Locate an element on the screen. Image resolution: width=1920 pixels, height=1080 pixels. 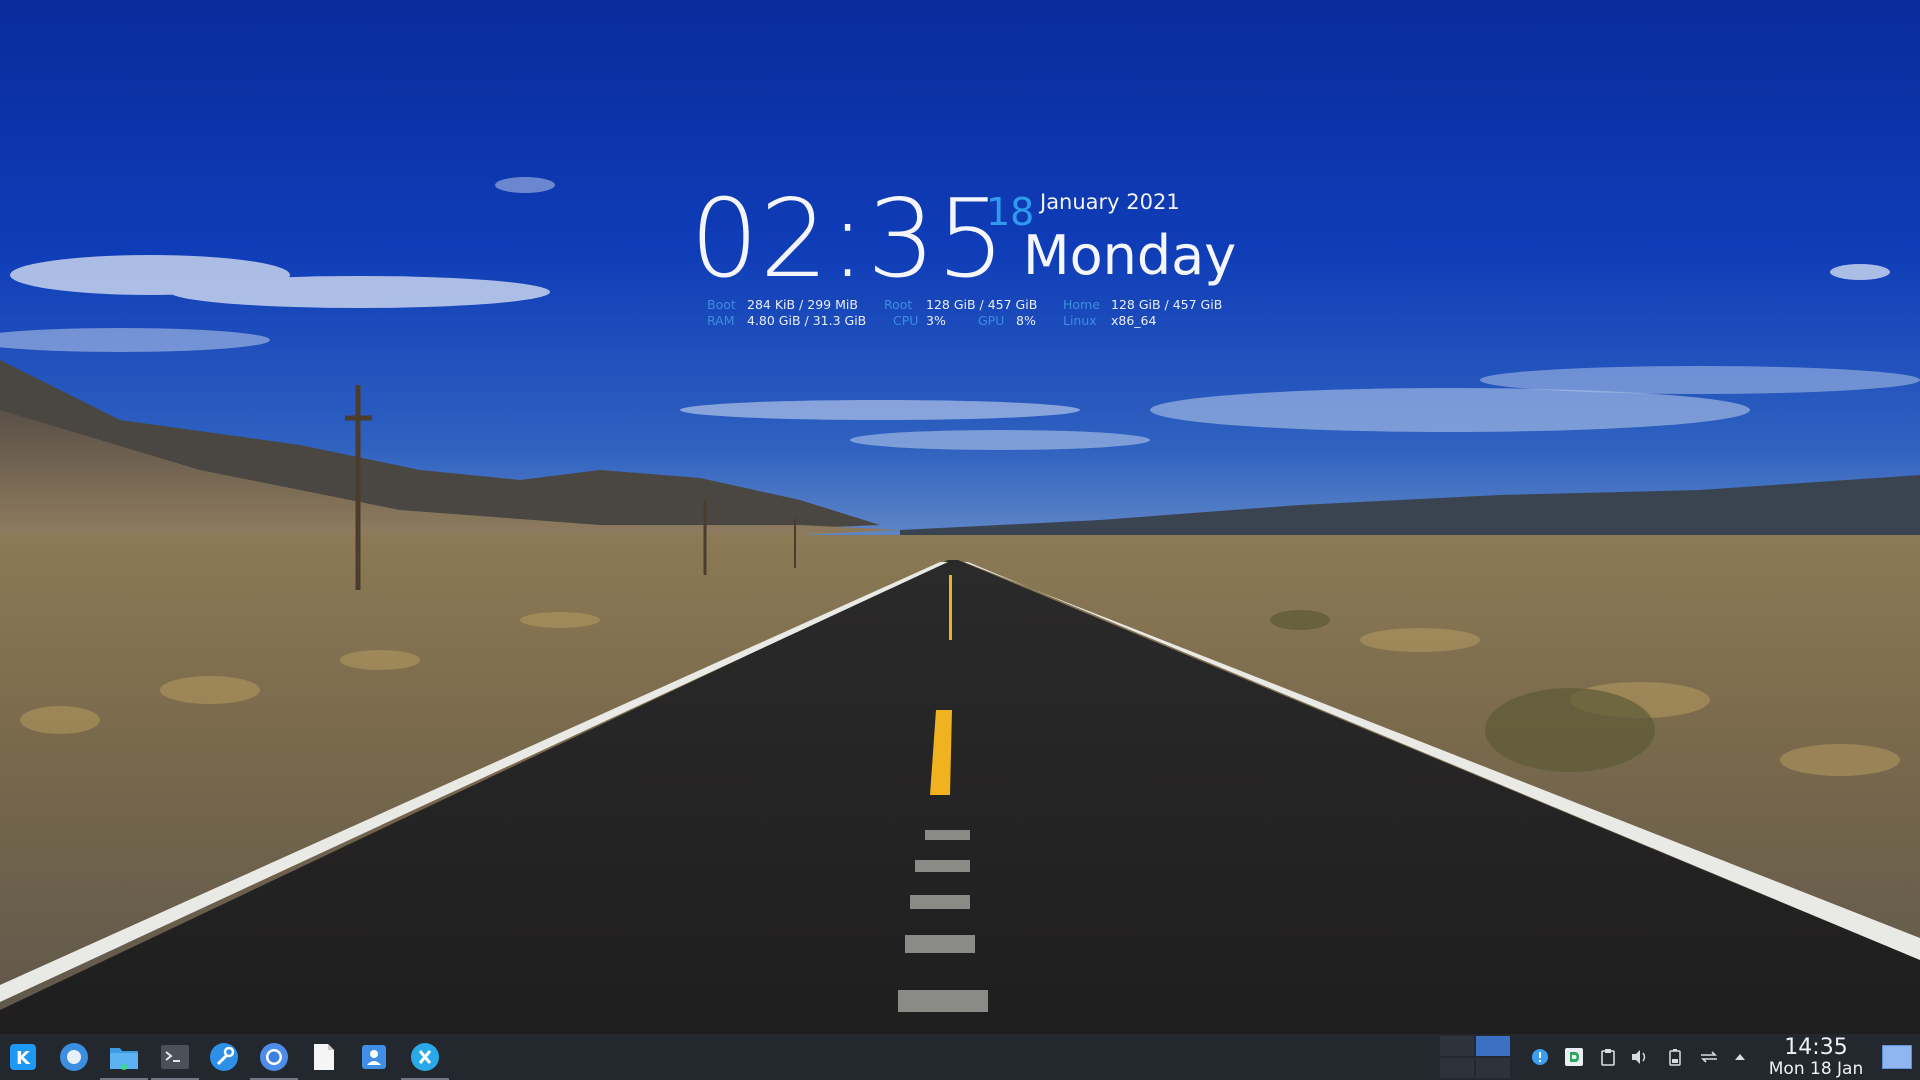
text-editor-icon is located at coordinates (324, 1057).